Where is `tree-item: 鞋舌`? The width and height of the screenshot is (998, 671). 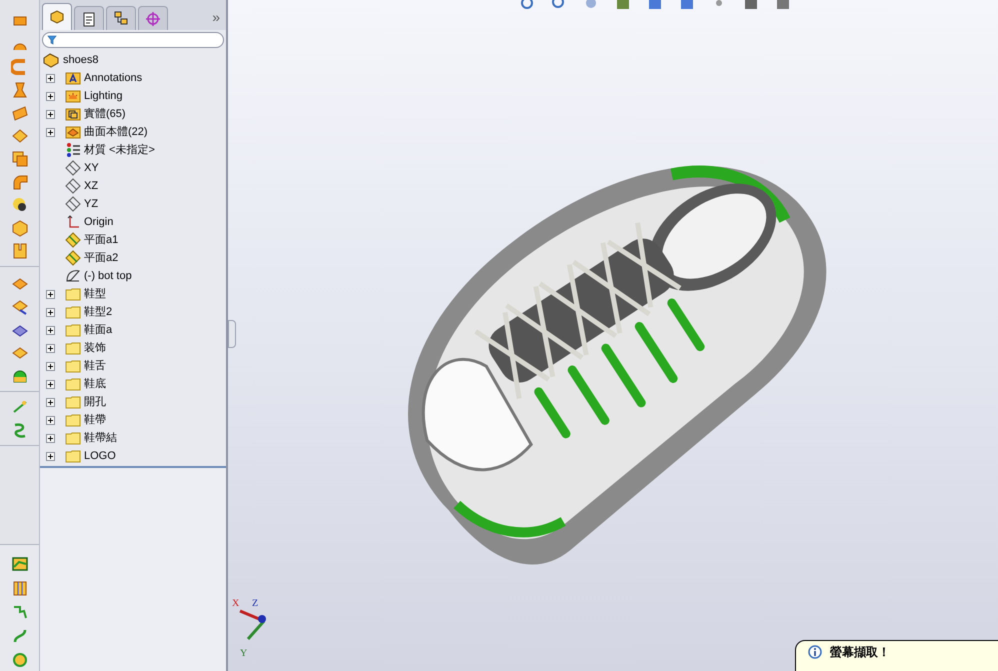
tree-item: 鞋舌 is located at coordinates (95, 366).